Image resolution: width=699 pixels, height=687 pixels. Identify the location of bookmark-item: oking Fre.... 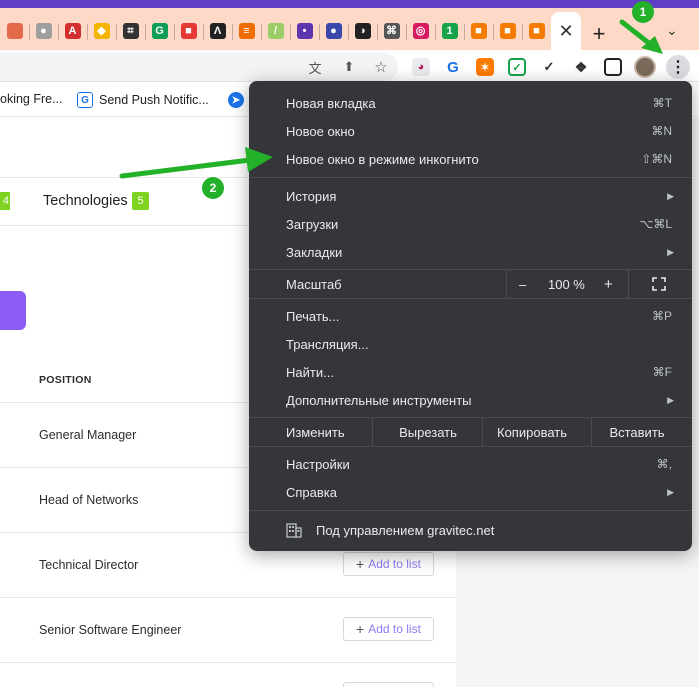
(31, 99).